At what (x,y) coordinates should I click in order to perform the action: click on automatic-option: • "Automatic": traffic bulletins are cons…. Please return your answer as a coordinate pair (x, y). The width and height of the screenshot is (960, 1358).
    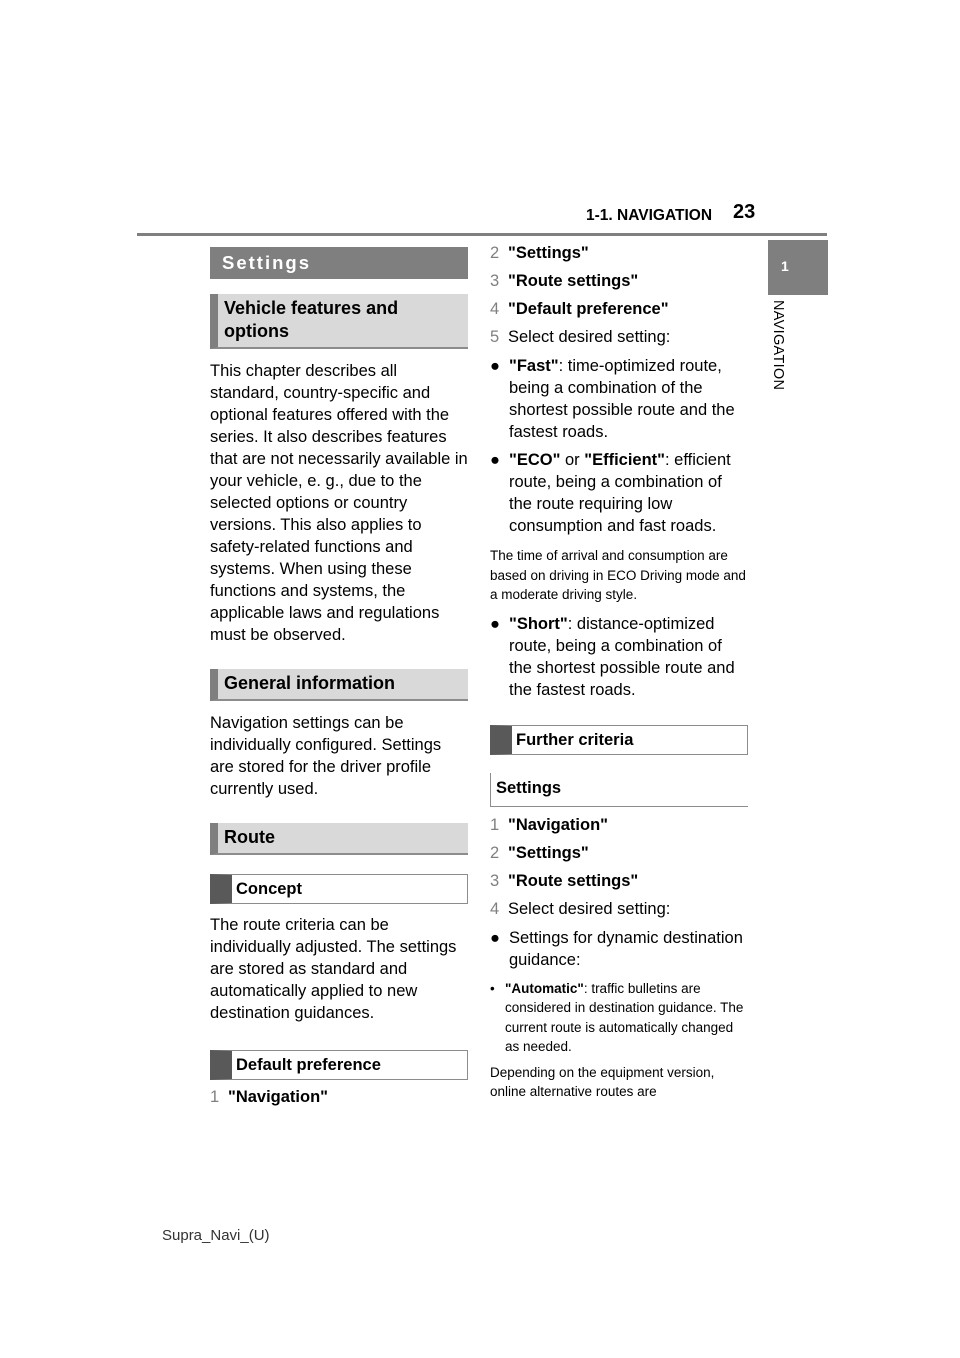
    Looking at the image, I should click on (619, 1018).